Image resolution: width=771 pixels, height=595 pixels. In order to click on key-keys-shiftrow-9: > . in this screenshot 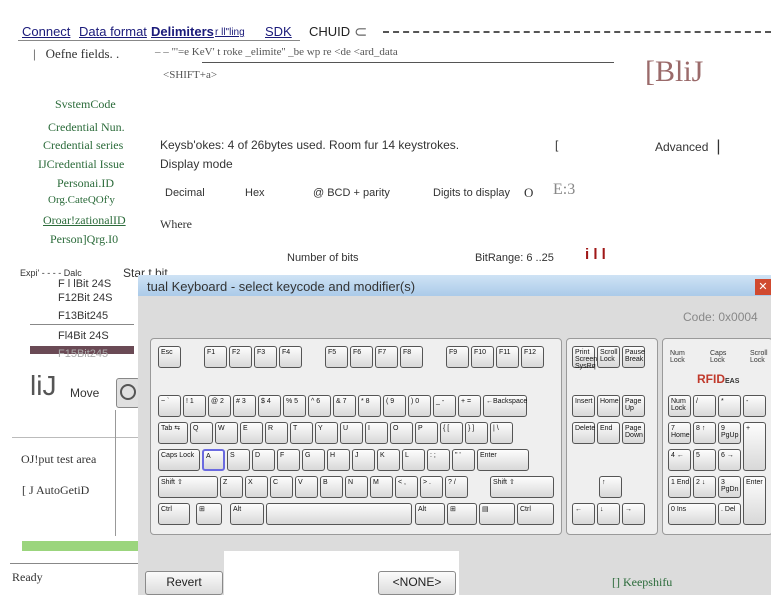, I will do `click(431, 487)`.